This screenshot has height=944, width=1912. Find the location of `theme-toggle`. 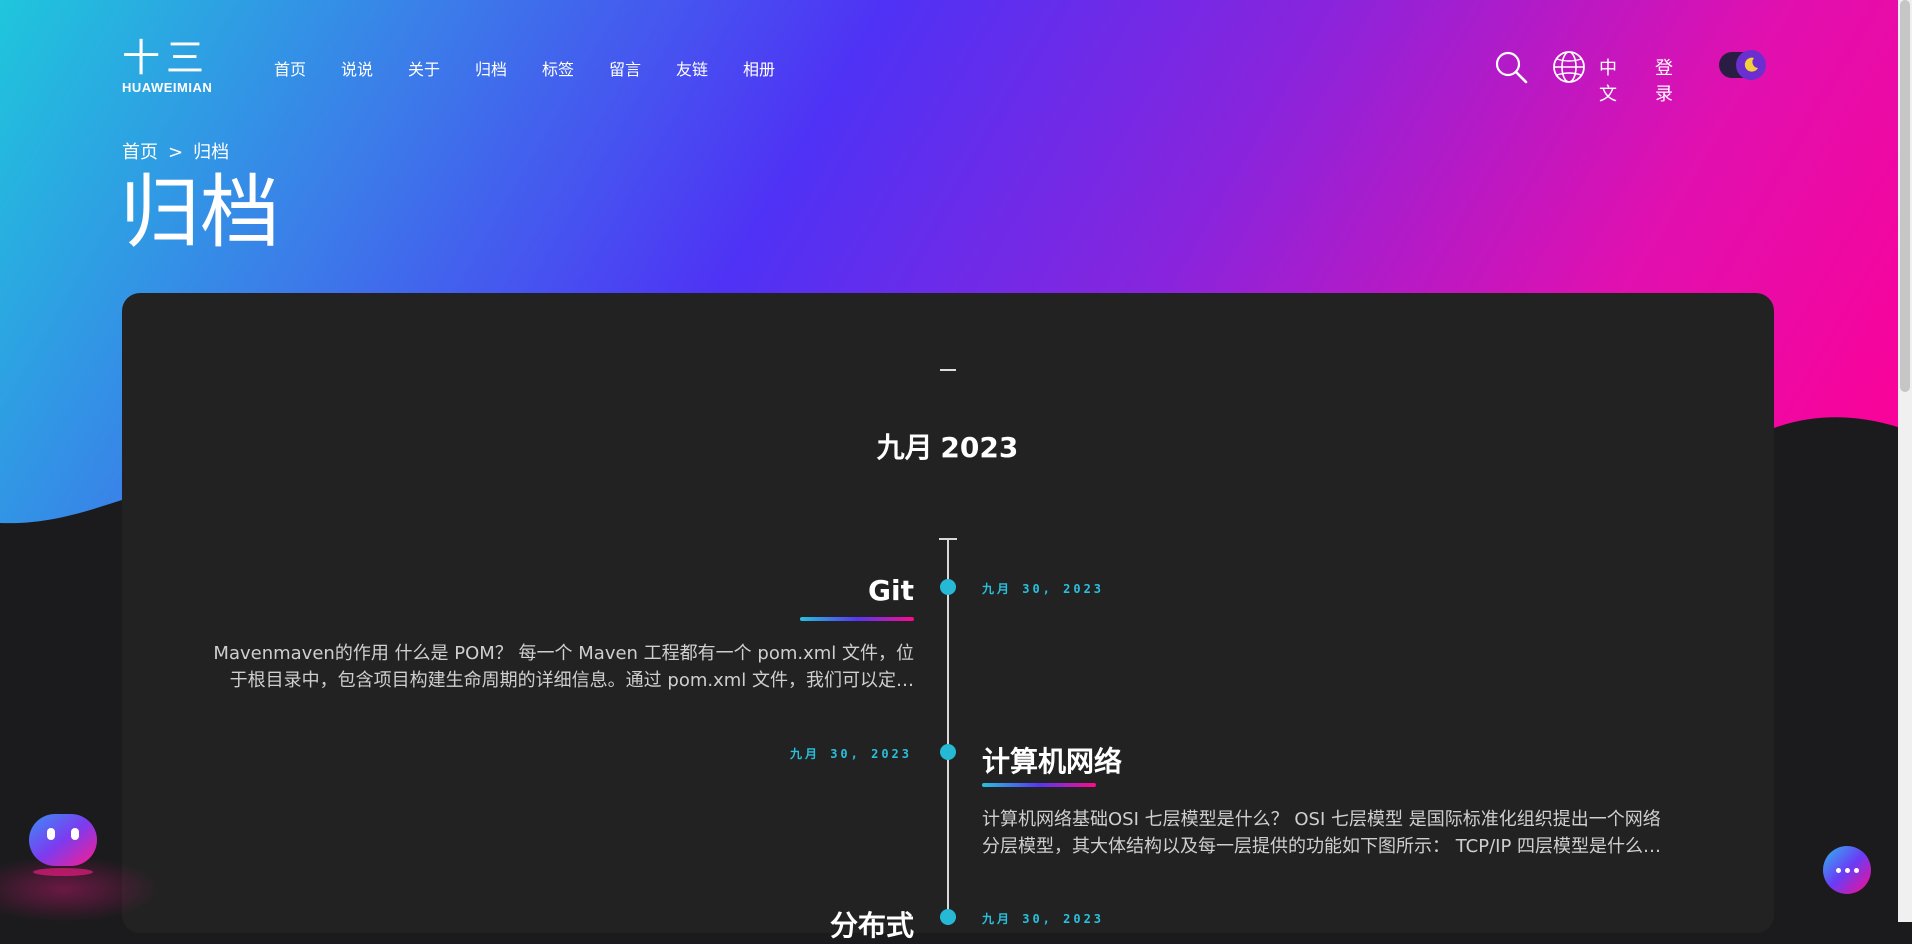

theme-toggle is located at coordinates (1742, 65).